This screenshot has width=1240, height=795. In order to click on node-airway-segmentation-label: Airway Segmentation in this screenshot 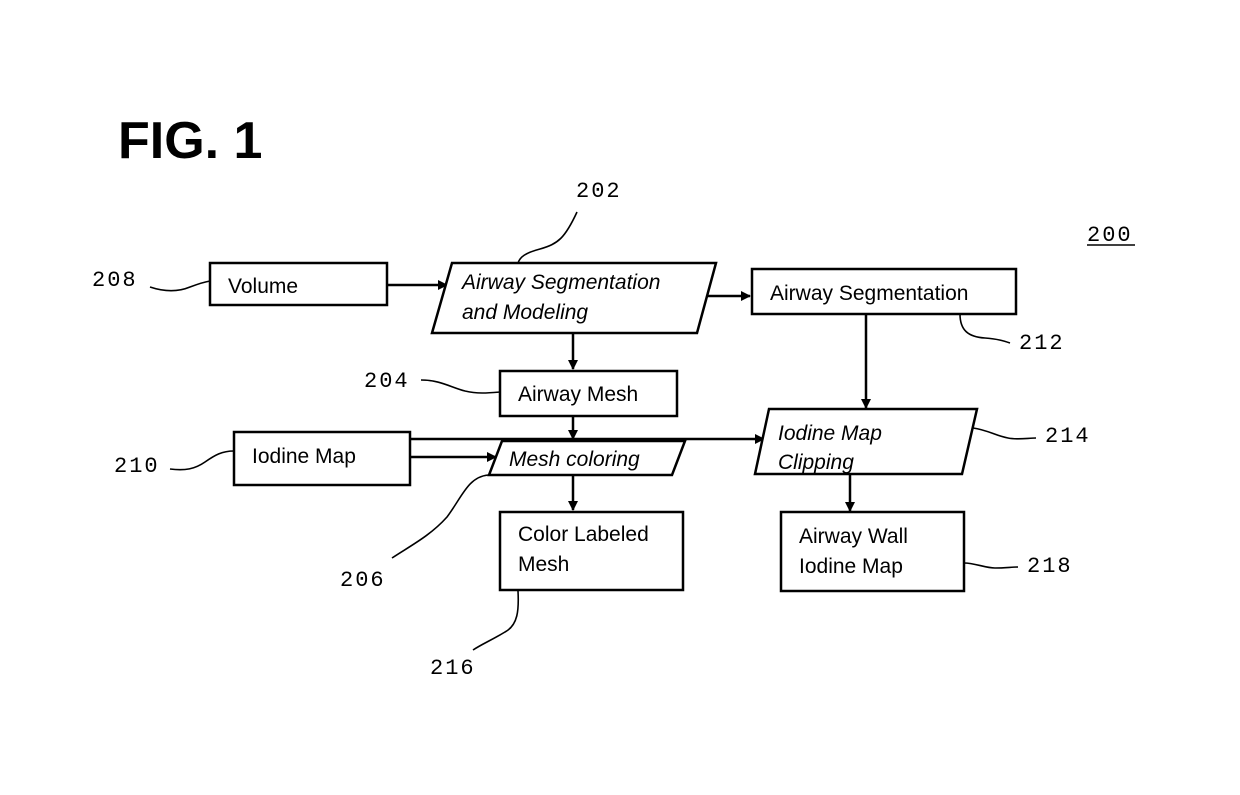, I will do `click(869, 293)`.